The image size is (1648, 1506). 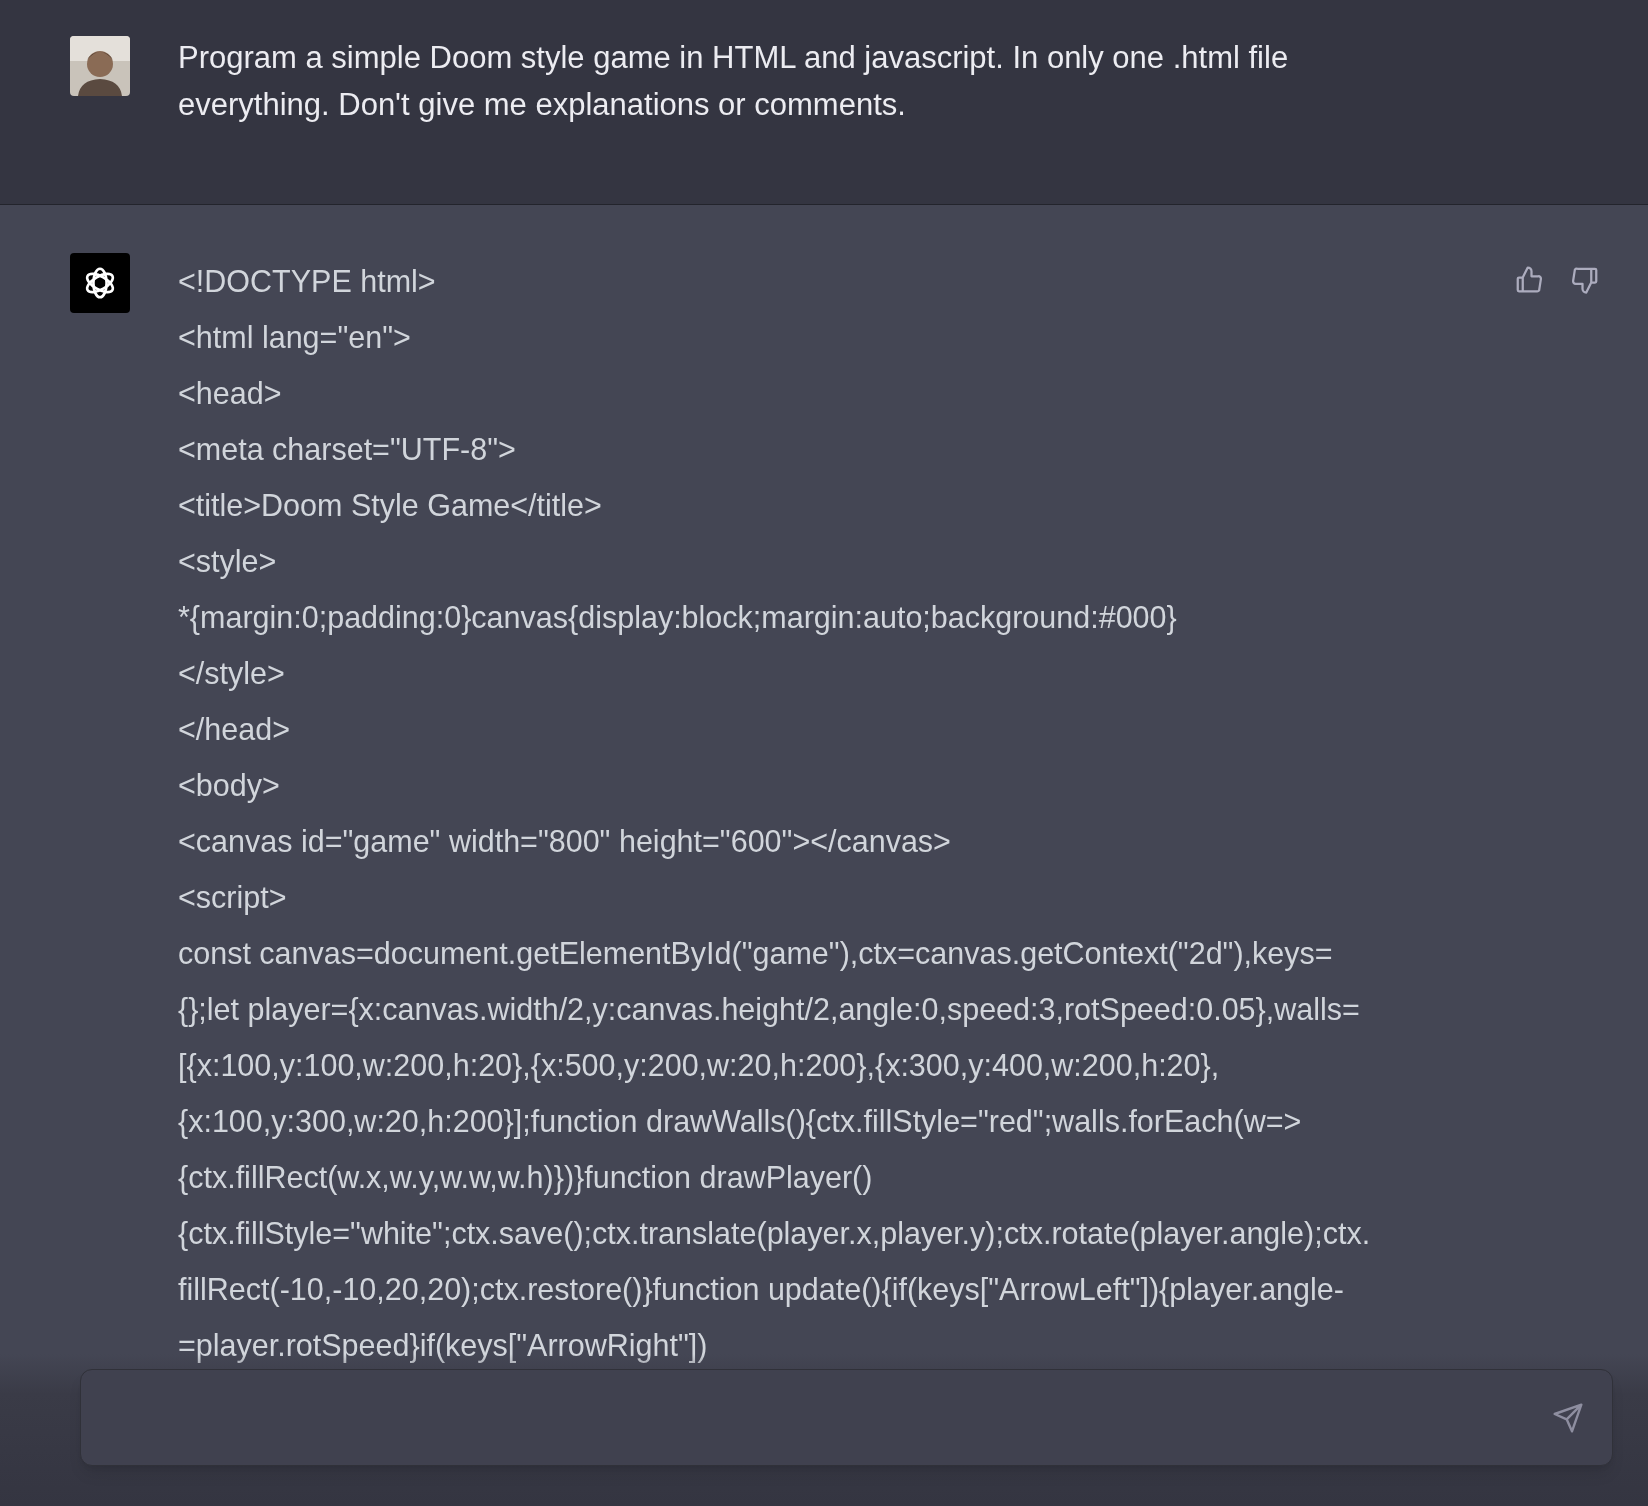 I want to click on user-message: Program a simple Doom style game in HTML and javascript. In only one .html file everything. Don't give me explanations or comments., so click(x=734, y=81).